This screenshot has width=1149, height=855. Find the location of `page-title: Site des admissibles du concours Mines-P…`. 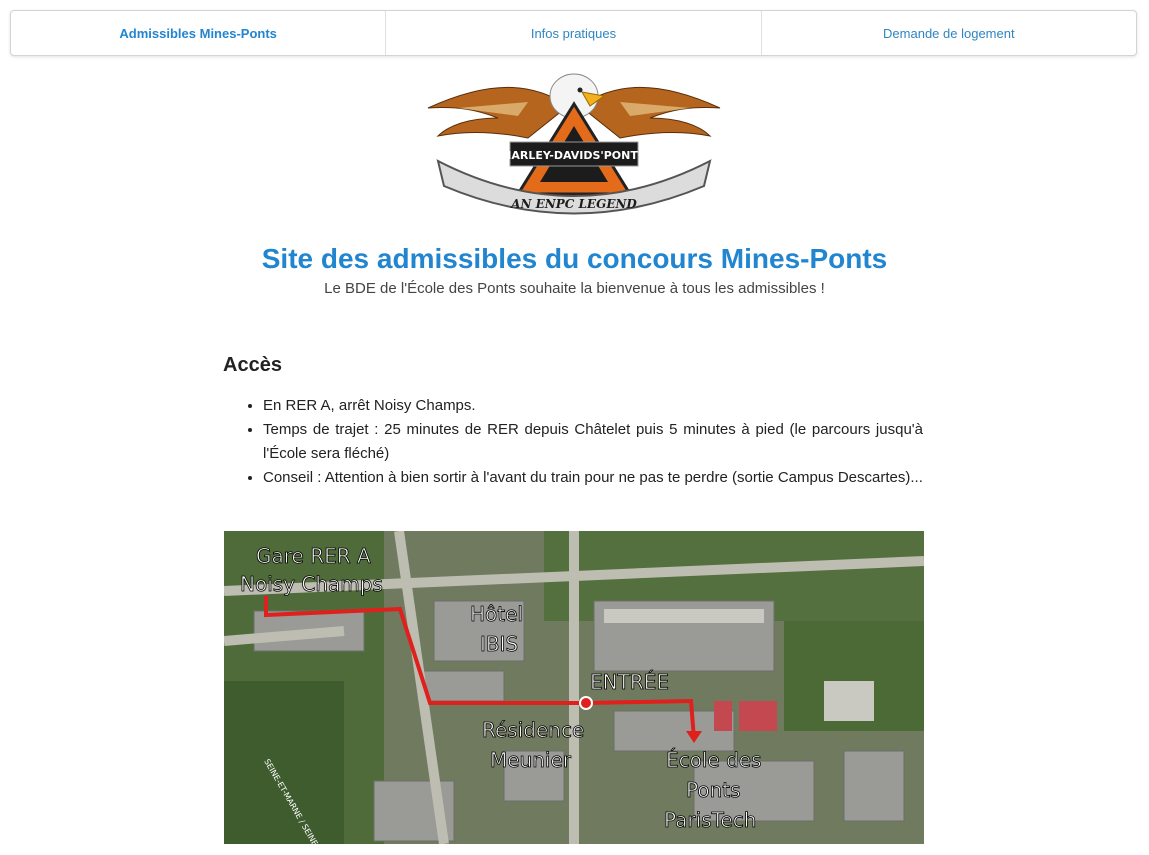

page-title: Site des admissibles du concours Mines-P… is located at coordinates (574, 258).